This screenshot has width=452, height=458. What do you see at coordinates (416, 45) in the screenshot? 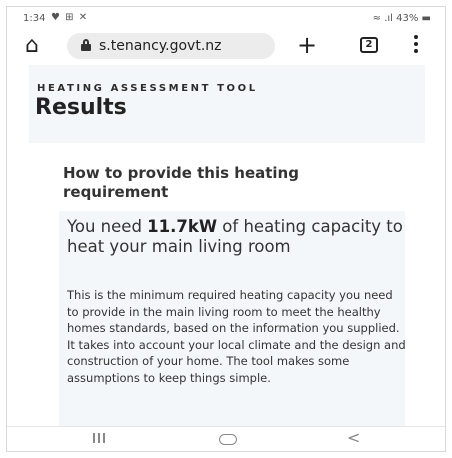
I see `more-menu-icon` at bounding box center [416, 45].